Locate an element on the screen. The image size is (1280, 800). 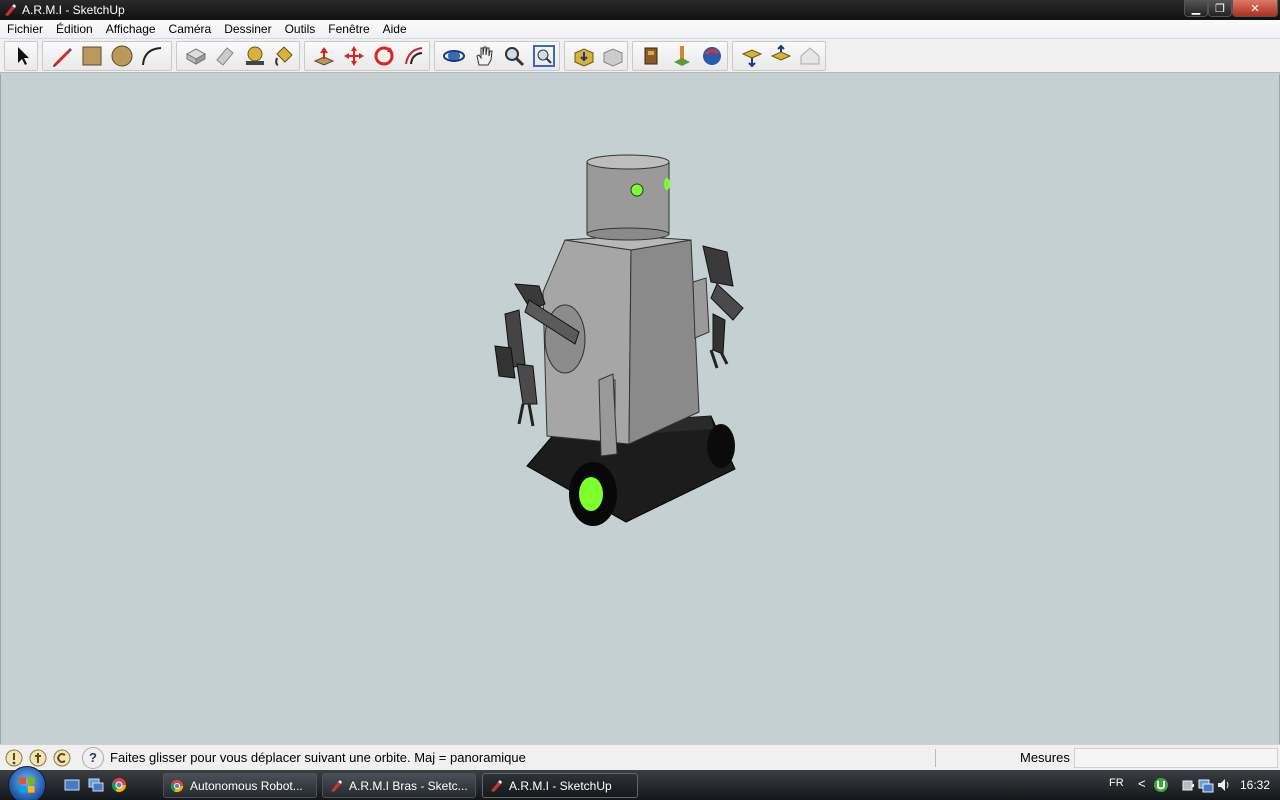
measurements-label: Mesures is located at coordinates (1045, 757).